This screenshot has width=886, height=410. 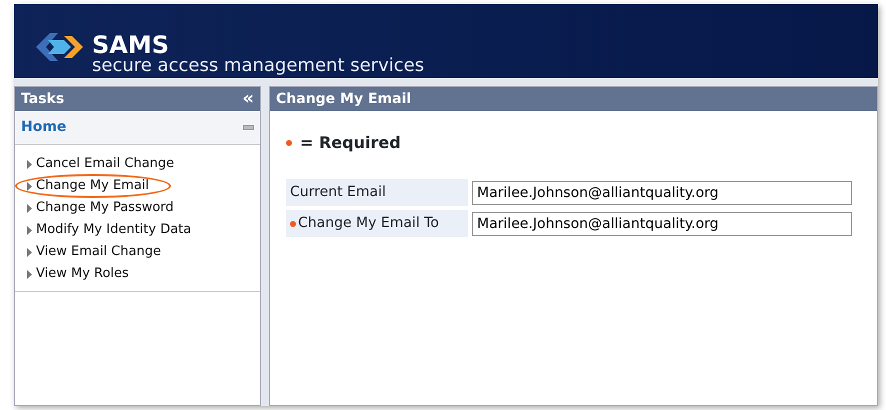 What do you see at coordinates (114, 230) in the screenshot?
I see `task-link: Modify My Identity Data` at bounding box center [114, 230].